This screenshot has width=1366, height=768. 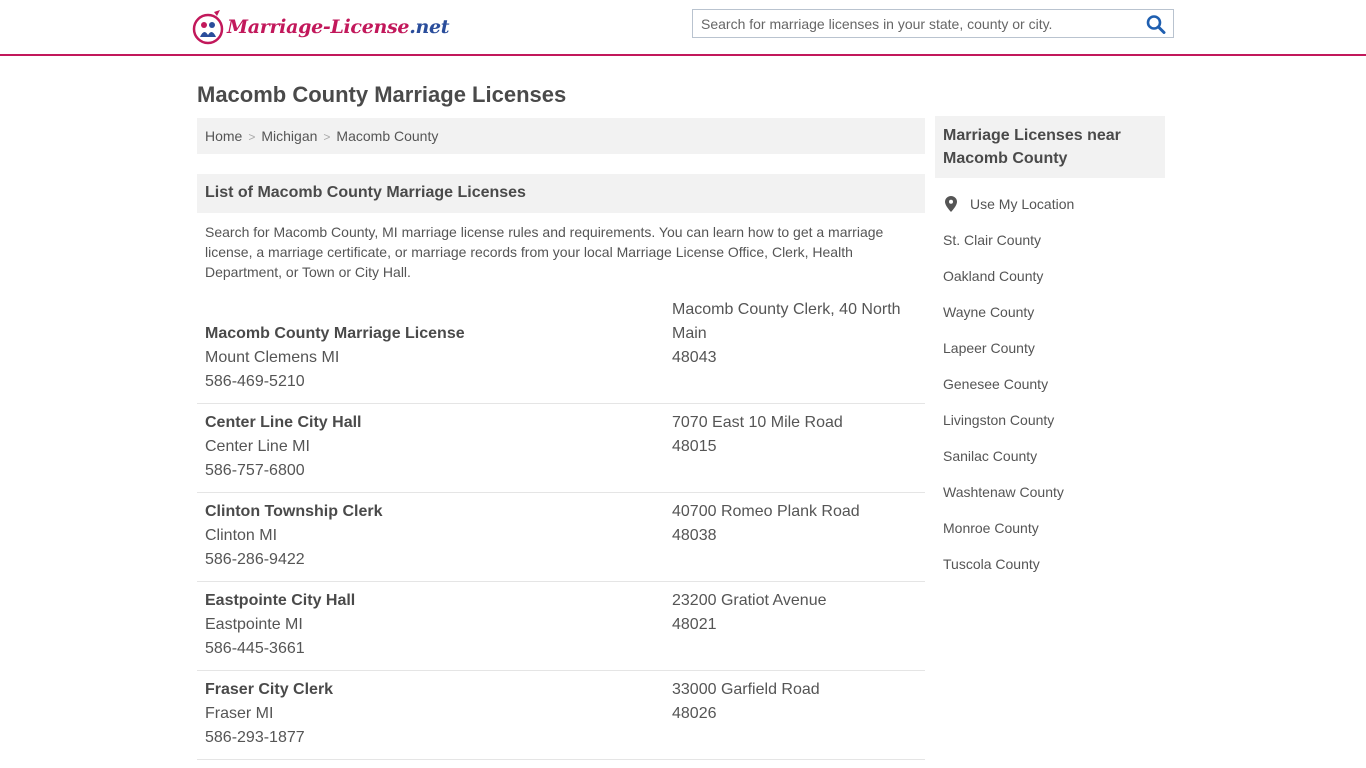 I want to click on sidebar-item-lapeer: Lapeer County, so click(x=1050, y=348).